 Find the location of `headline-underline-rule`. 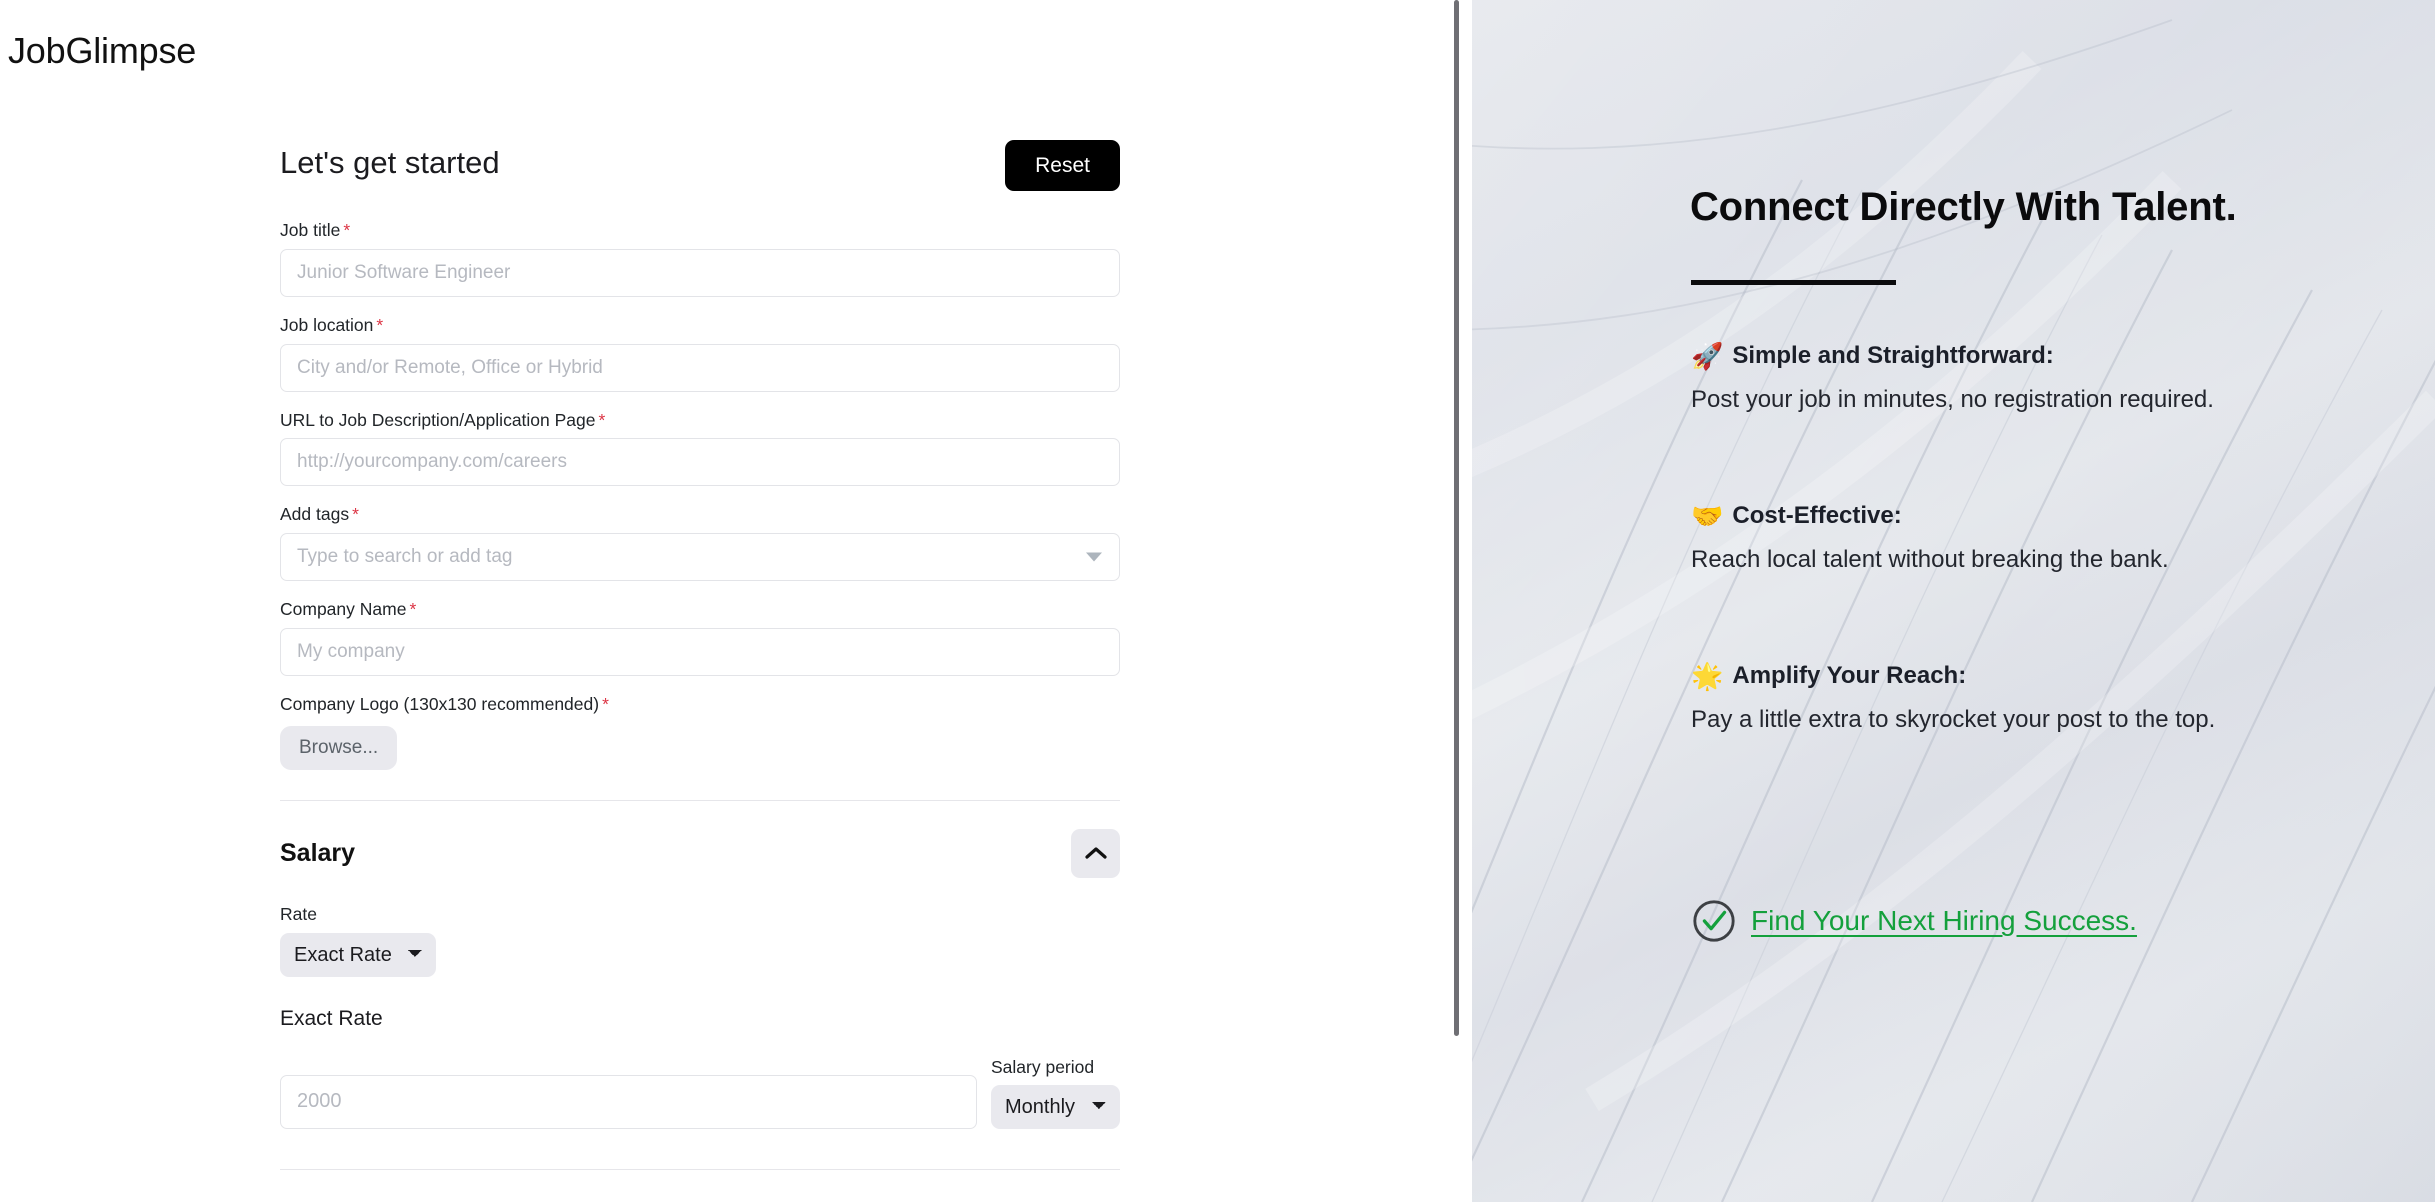

headline-underline-rule is located at coordinates (1793, 282).